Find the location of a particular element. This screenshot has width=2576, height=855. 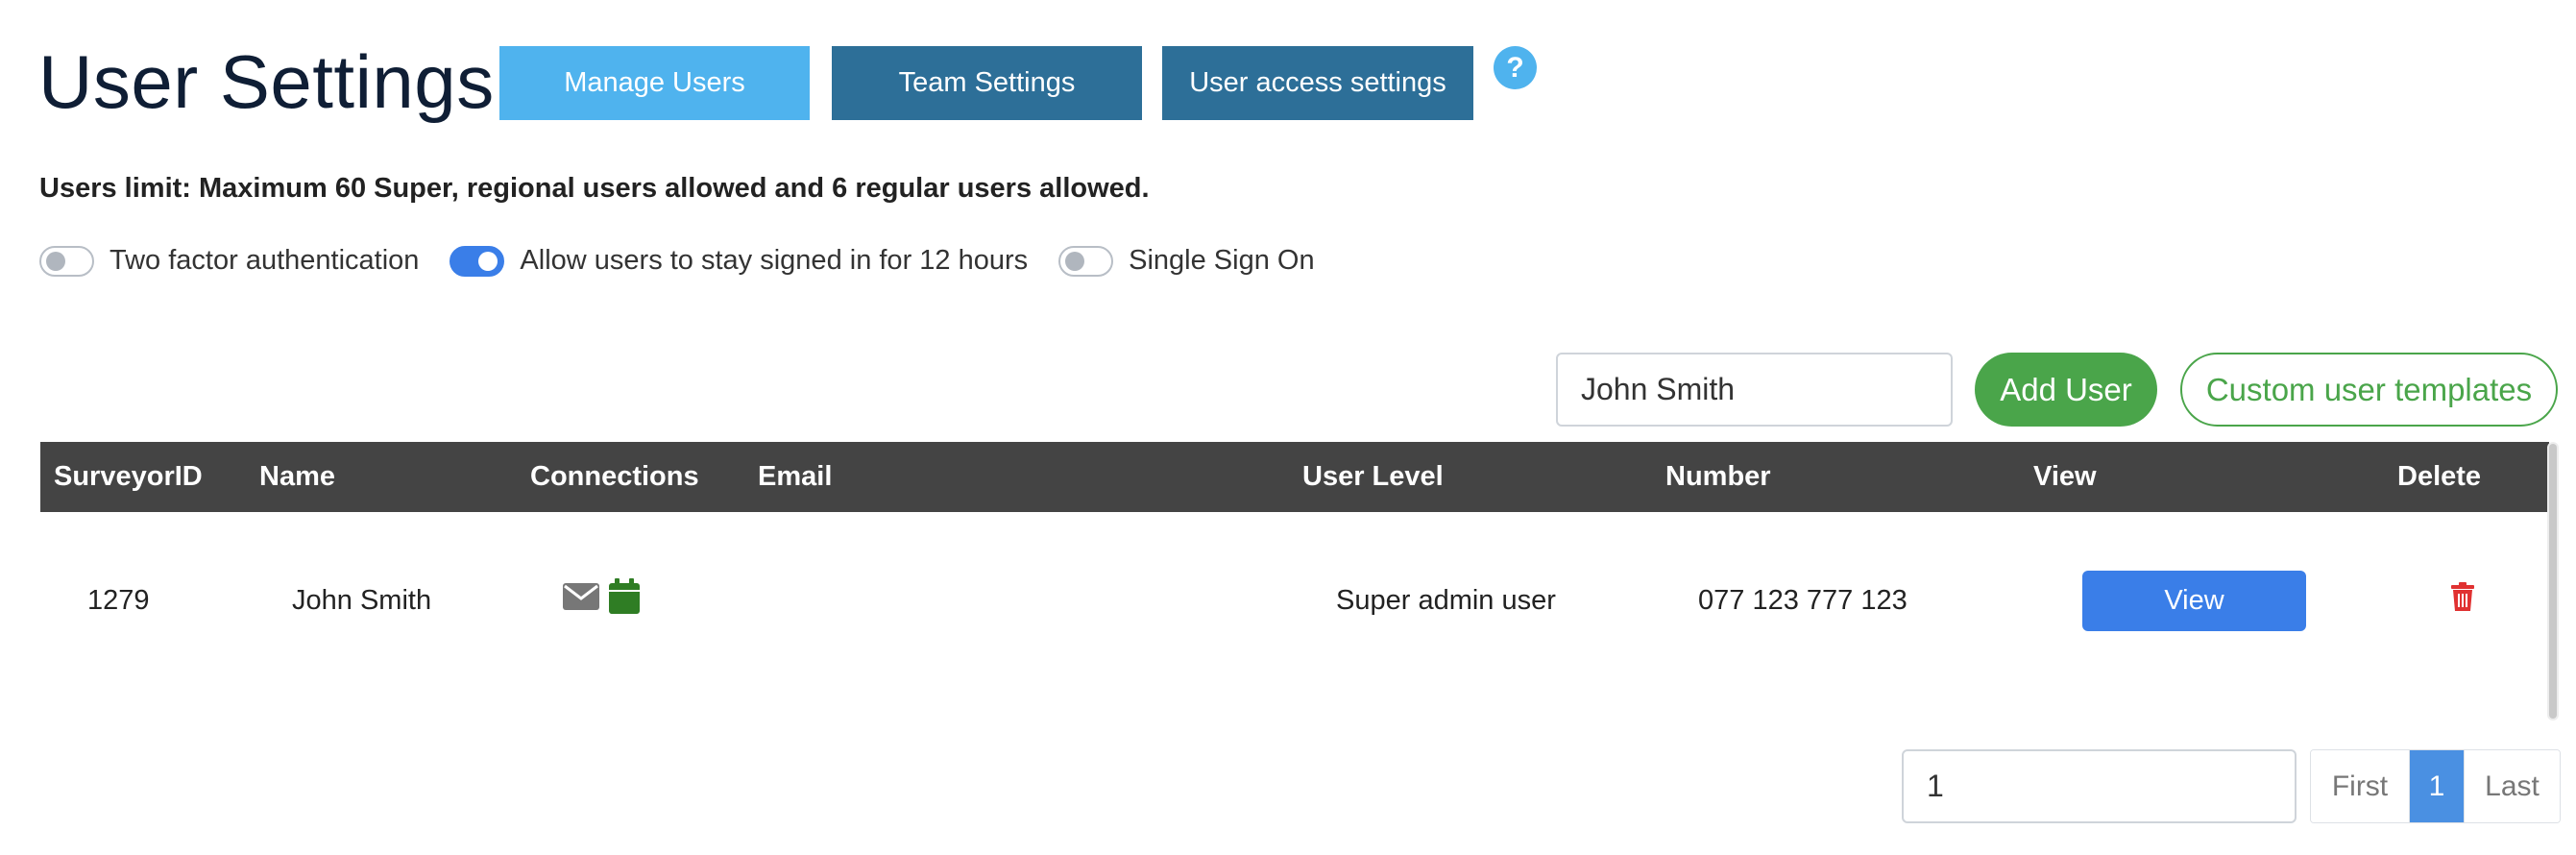

column-header-user-level: User Level is located at coordinates (1373, 477).